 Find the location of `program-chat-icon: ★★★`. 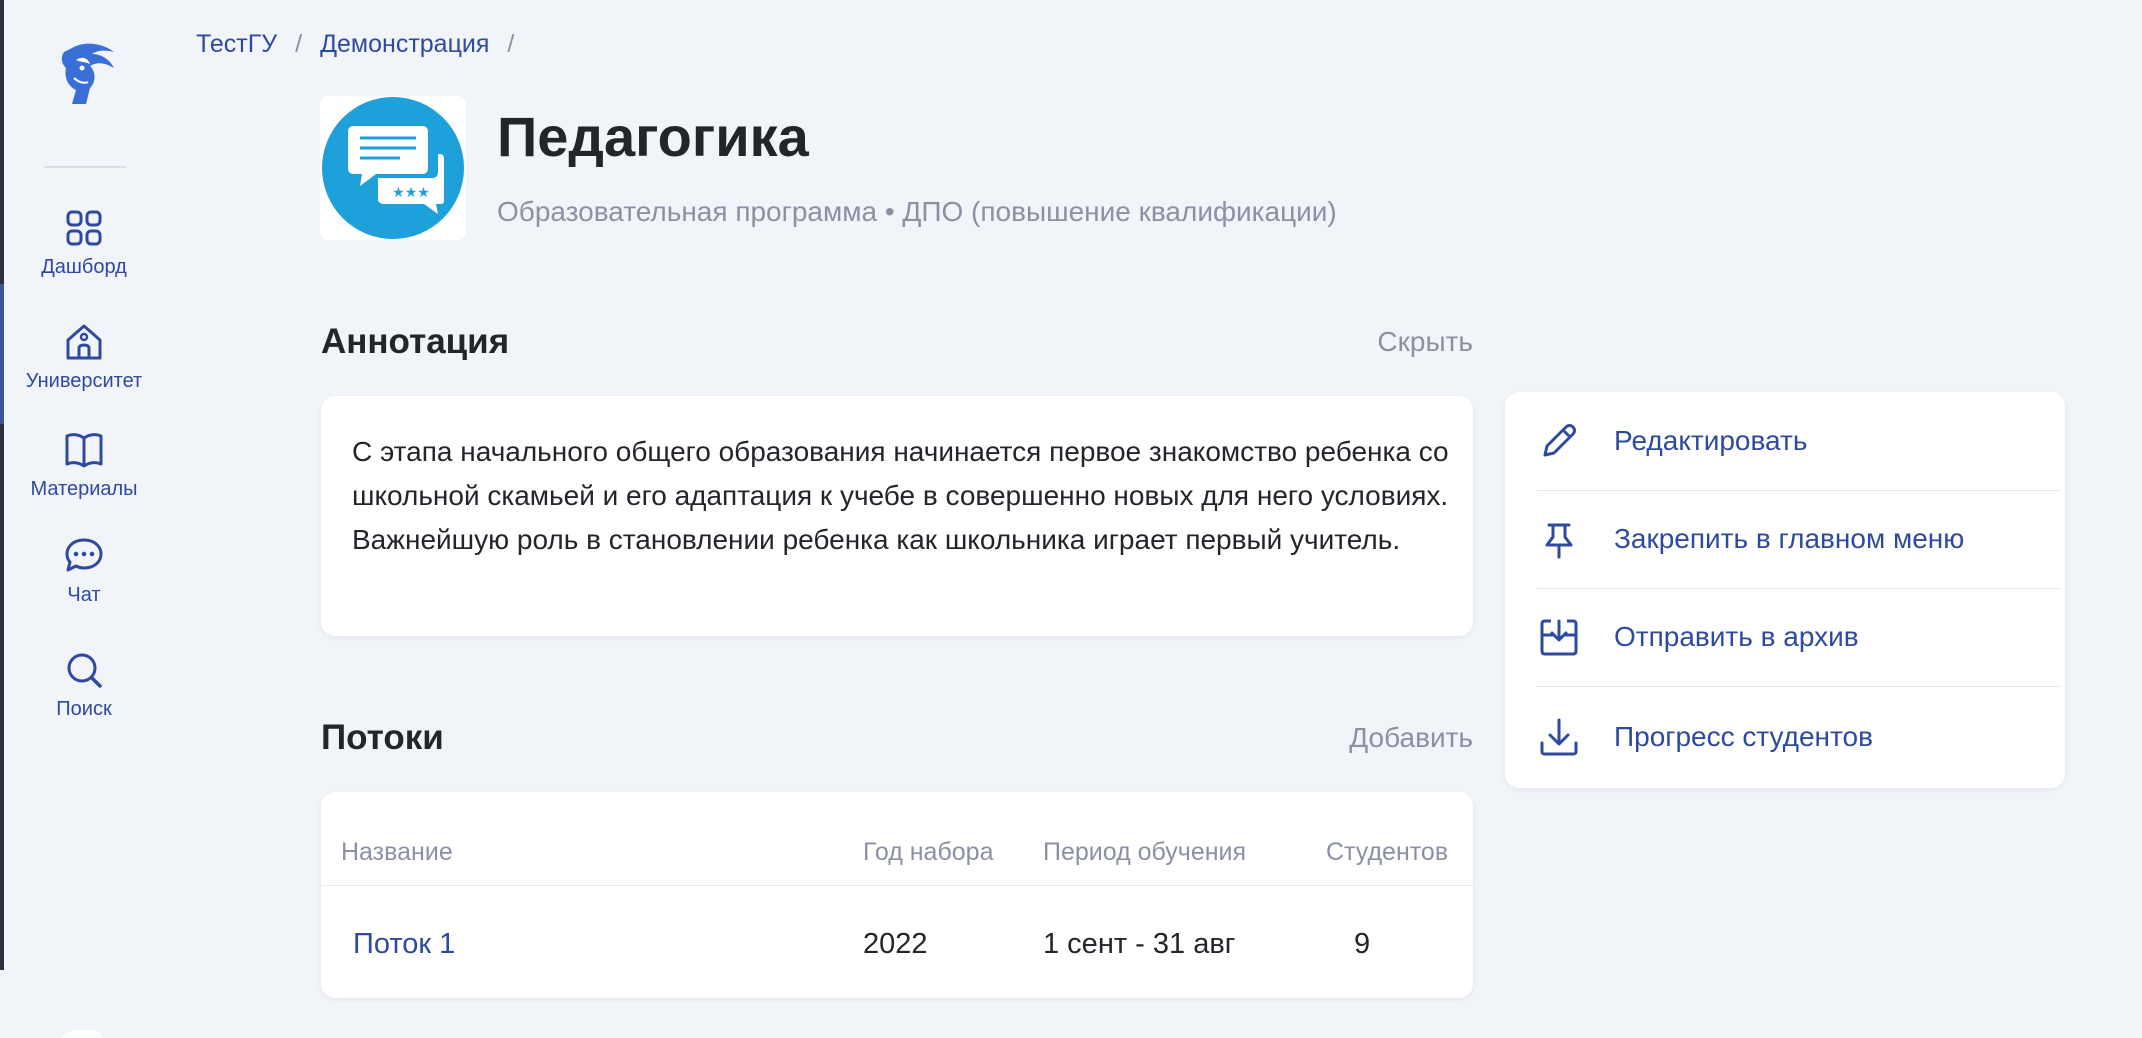

program-chat-icon: ★★★ is located at coordinates (393, 168).